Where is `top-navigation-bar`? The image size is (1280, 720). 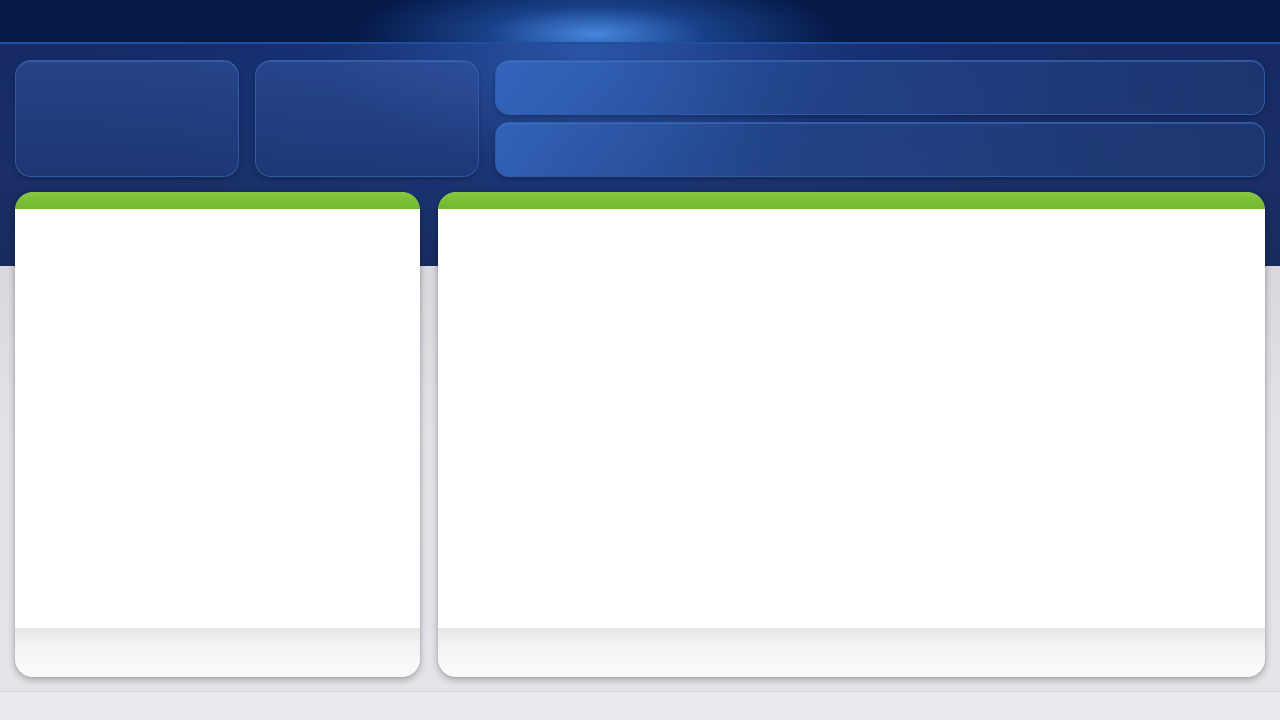
top-navigation-bar is located at coordinates (640, 22).